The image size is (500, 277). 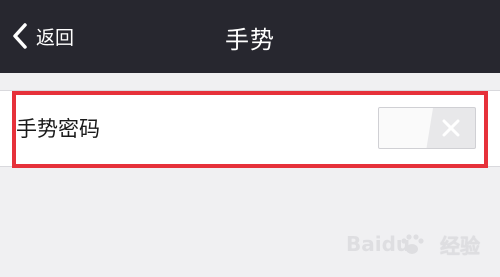 I want to click on close-icon, so click(x=451, y=128).